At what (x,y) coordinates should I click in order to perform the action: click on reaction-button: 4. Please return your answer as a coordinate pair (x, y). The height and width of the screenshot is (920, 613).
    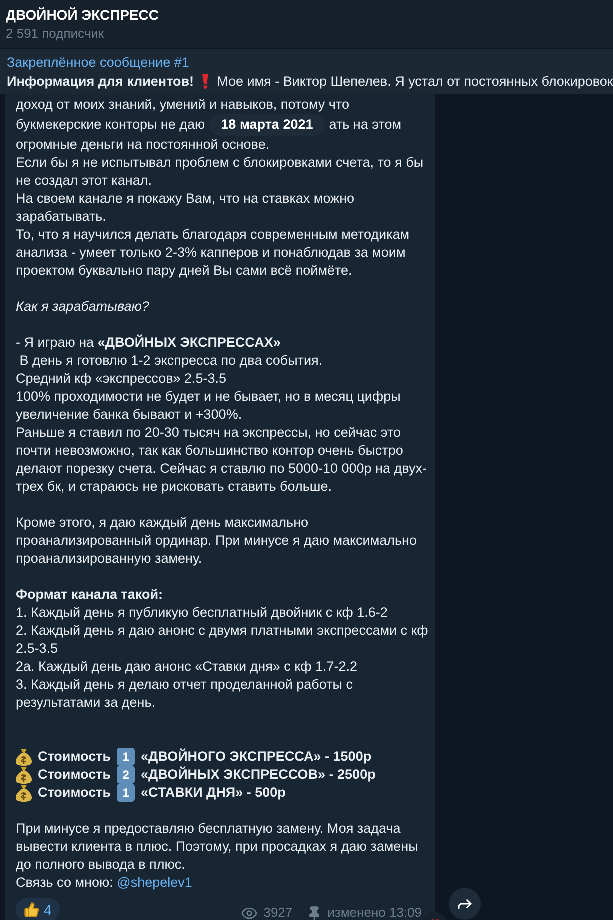
    Looking at the image, I should click on (38, 909).